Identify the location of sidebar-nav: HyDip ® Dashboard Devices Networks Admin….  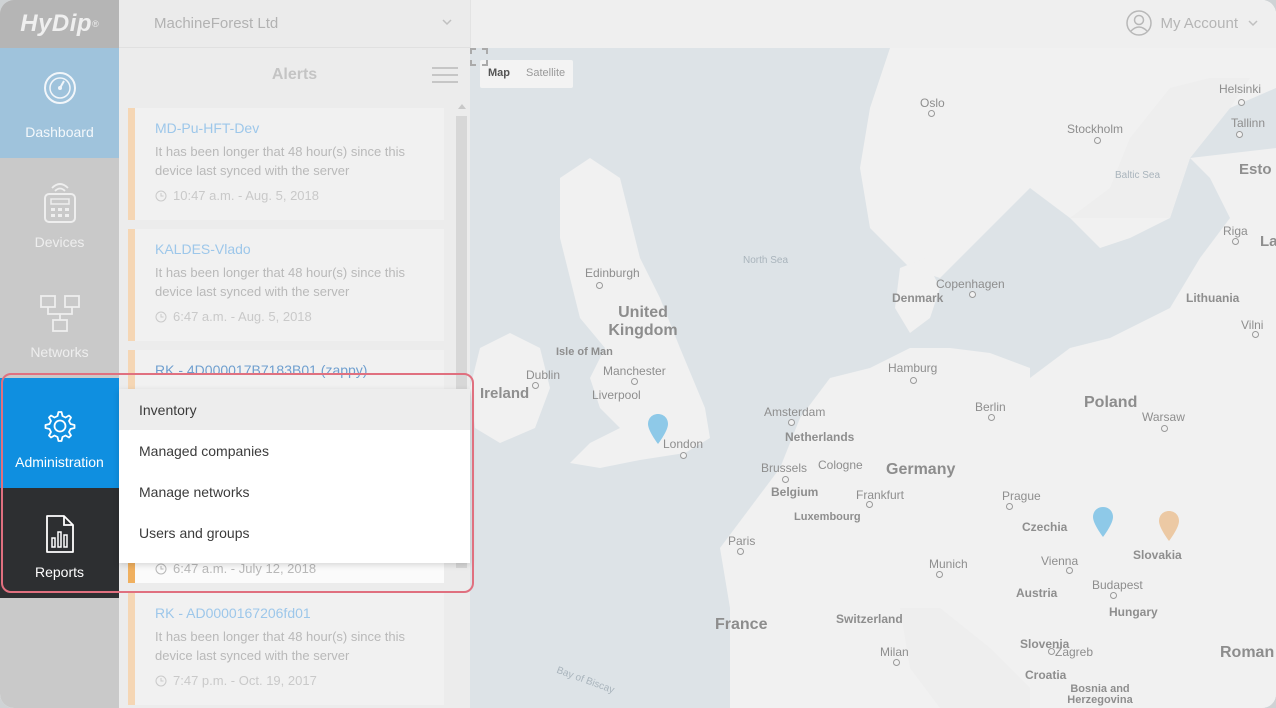
(59, 354).